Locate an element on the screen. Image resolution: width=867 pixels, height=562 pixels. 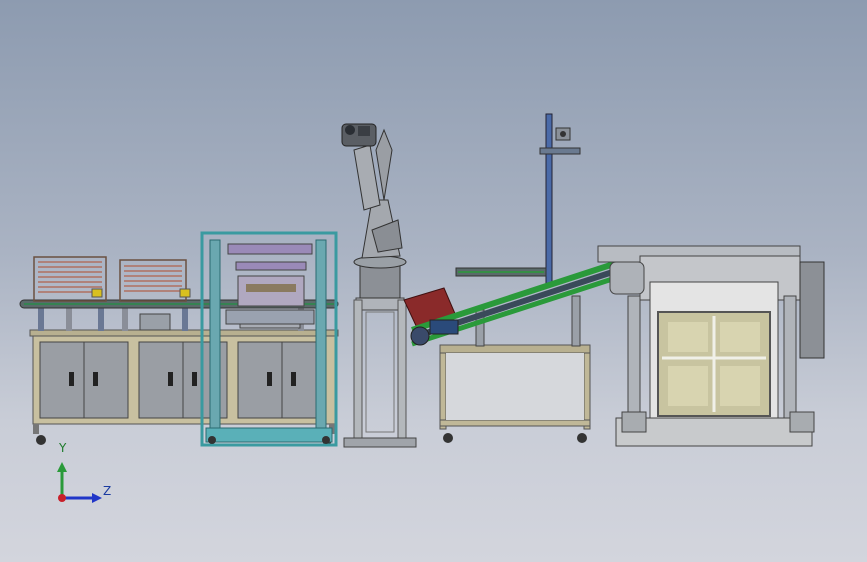
z-axis-label: Z is located at coordinates (107, 491).